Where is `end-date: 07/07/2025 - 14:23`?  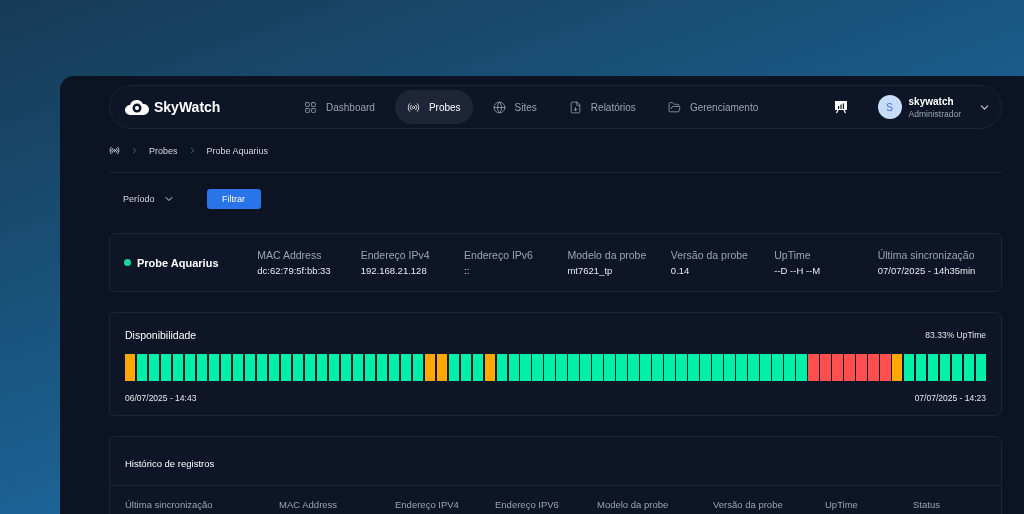
end-date: 07/07/2025 - 14:23 is located at coordinates (950, 398).